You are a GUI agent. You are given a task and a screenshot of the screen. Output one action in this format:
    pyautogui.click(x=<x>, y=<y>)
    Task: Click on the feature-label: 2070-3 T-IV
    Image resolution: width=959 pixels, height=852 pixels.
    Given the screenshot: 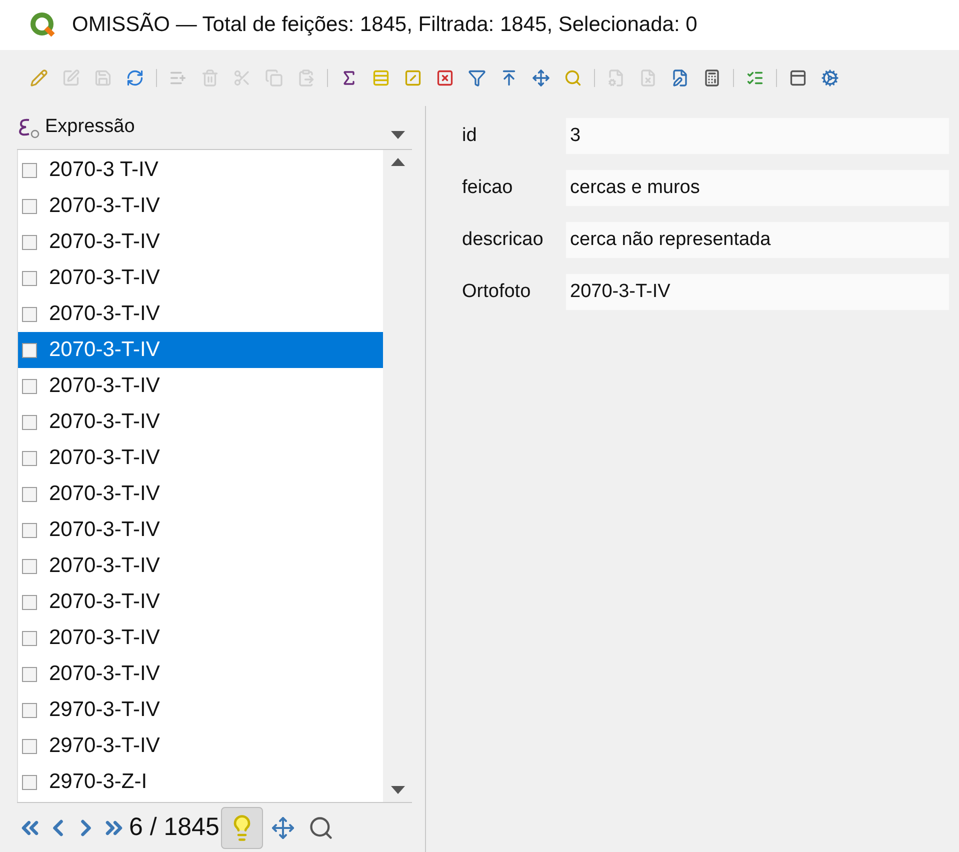 What is the action you would take?
    pyautogui.click(x=103, y=170)
    